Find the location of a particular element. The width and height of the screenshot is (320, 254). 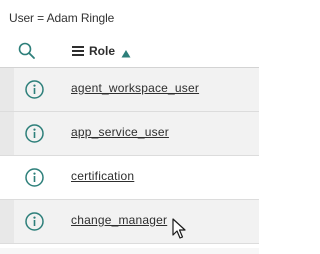

role-column-label: Role is located at coordinates (102, 51).